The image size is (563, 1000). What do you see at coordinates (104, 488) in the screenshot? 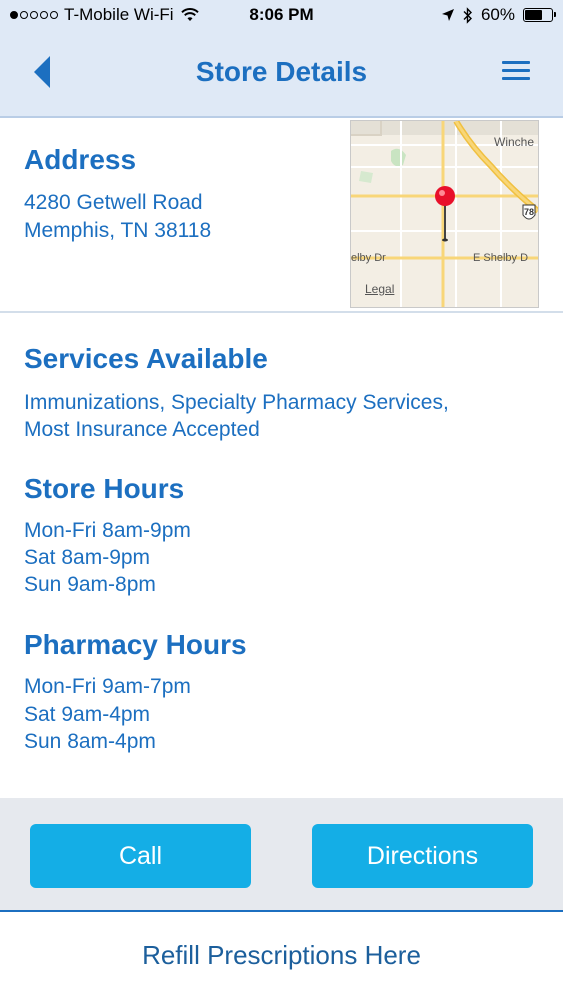
I see `store-hours-heading: Store Hours` at bounding box center [104, 488].